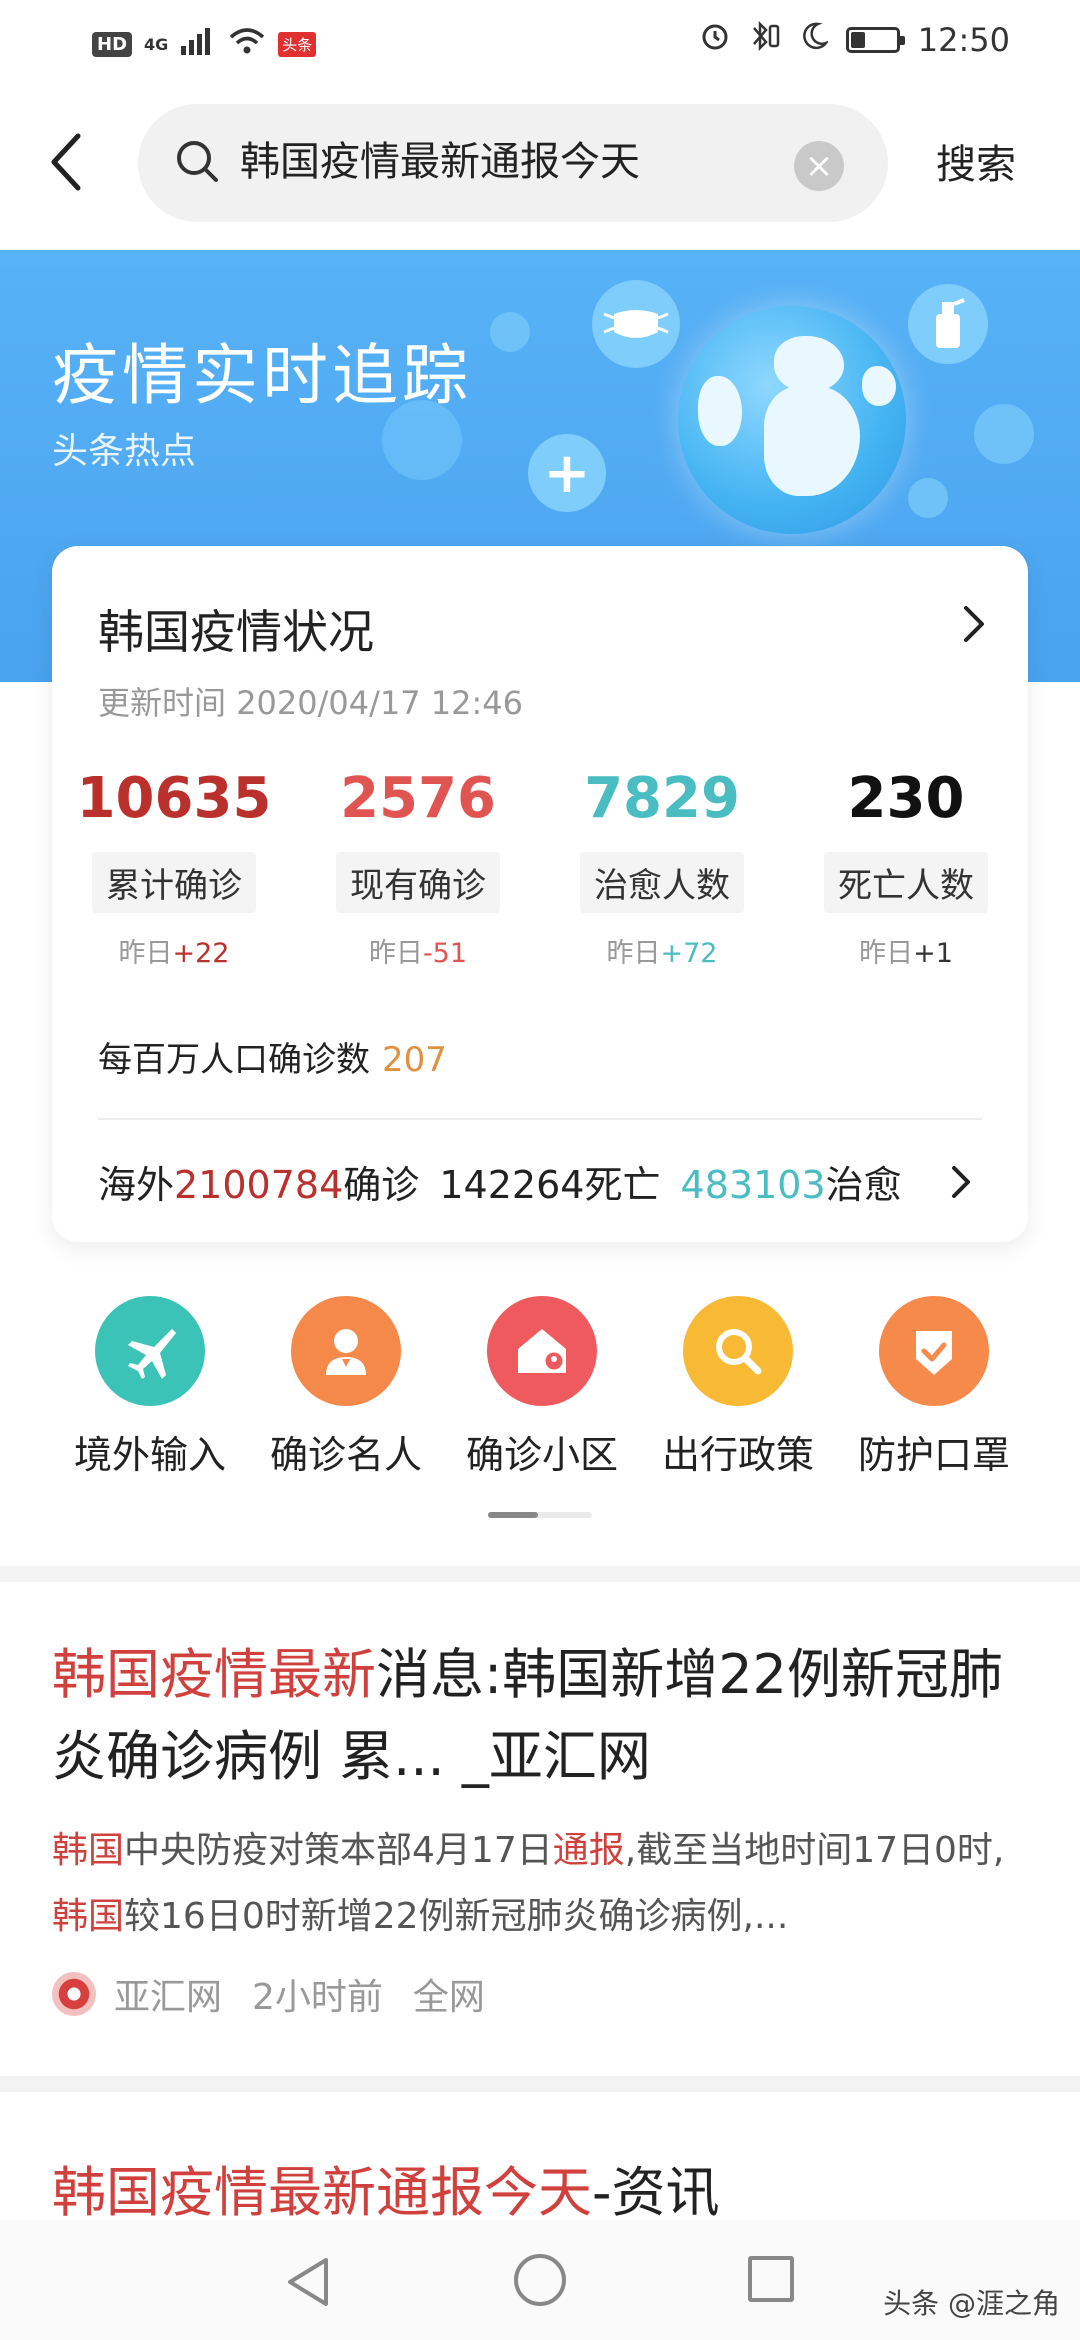  What do you see at coordinates (112, 44) in the screenshot?
I see `hd-badge: HD` at bounding box center [112, 44].